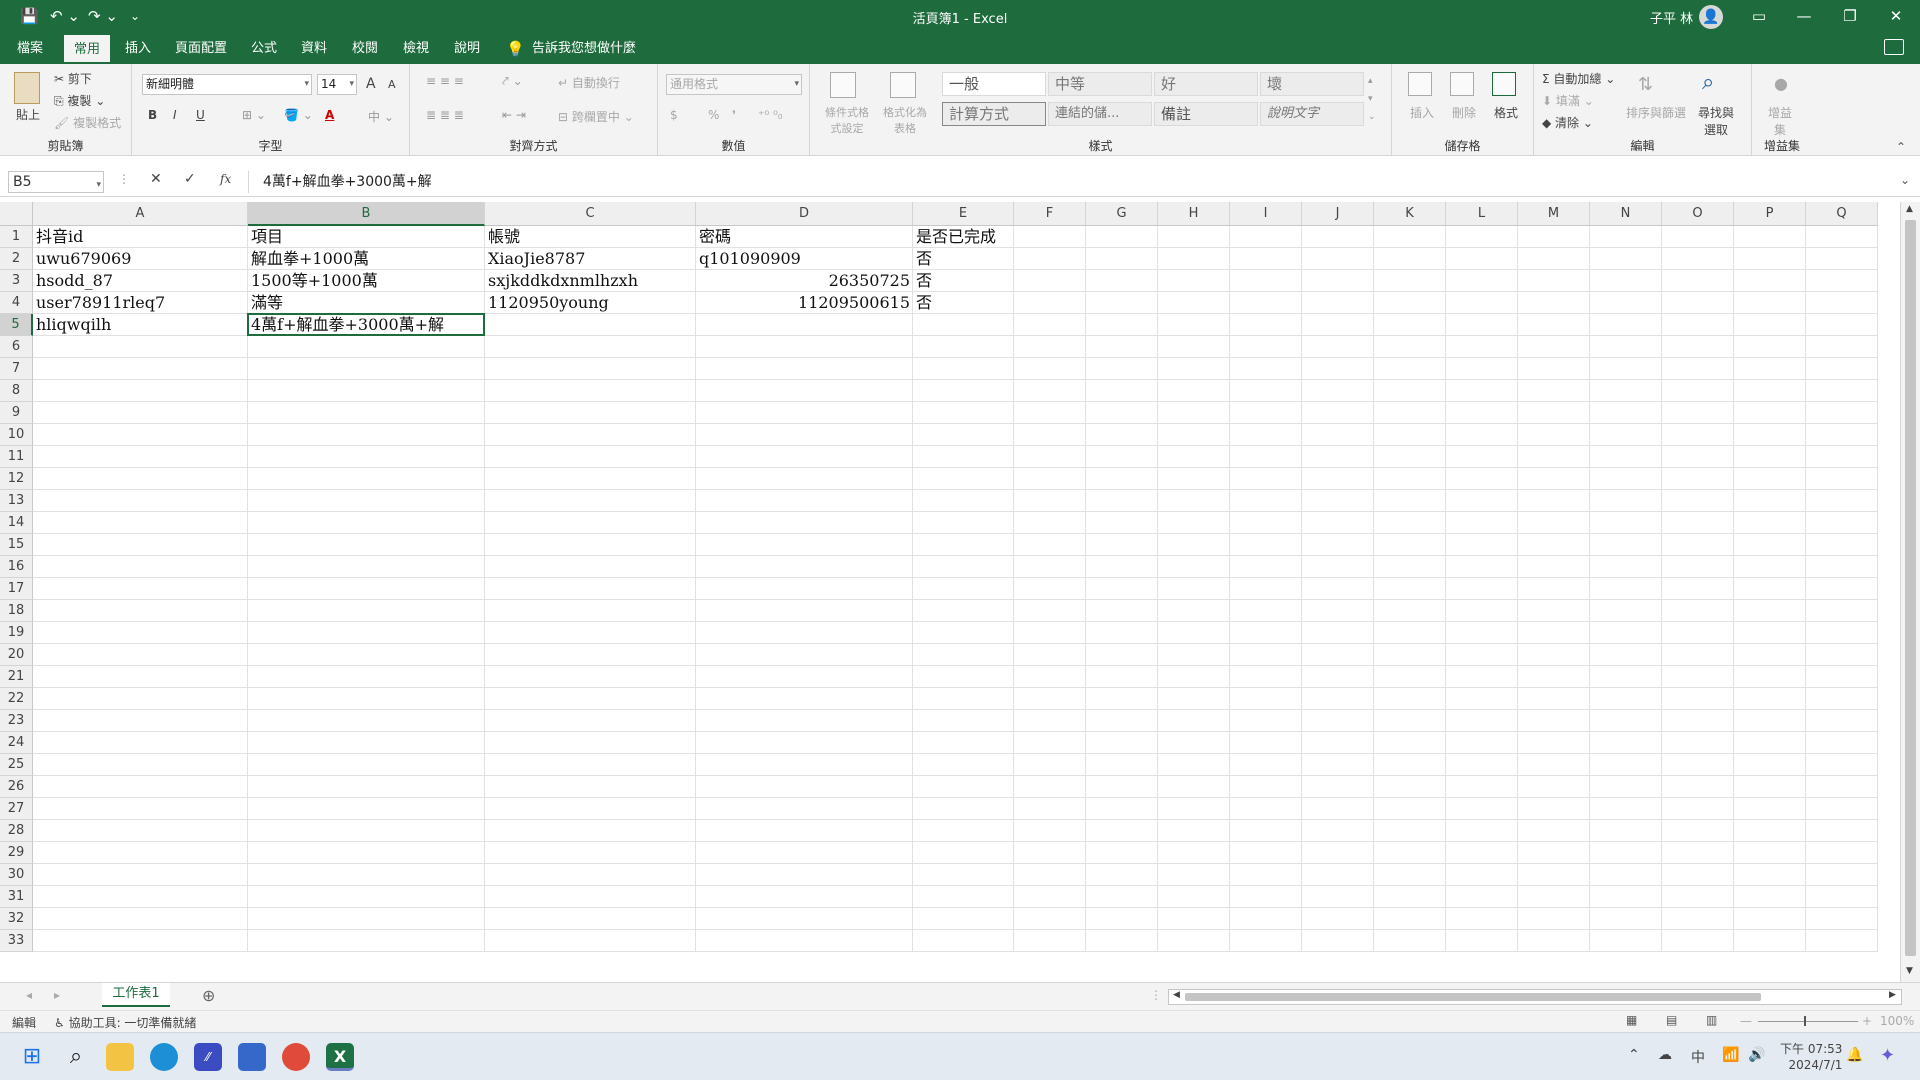 This screenshot has width=1920, height=1080. Describe the element at coordinates (73, 78) in the screenshot. I see `cut-button: ✂ 剪下` at that location.